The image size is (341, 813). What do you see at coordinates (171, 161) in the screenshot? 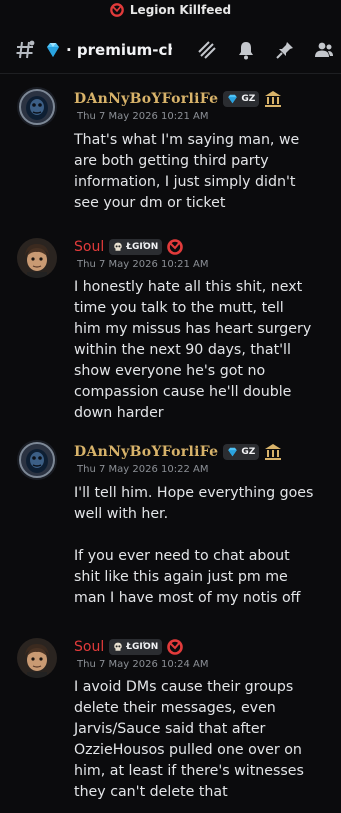
I see `message-line: are both getting third party` at bounding box center [171, 161].